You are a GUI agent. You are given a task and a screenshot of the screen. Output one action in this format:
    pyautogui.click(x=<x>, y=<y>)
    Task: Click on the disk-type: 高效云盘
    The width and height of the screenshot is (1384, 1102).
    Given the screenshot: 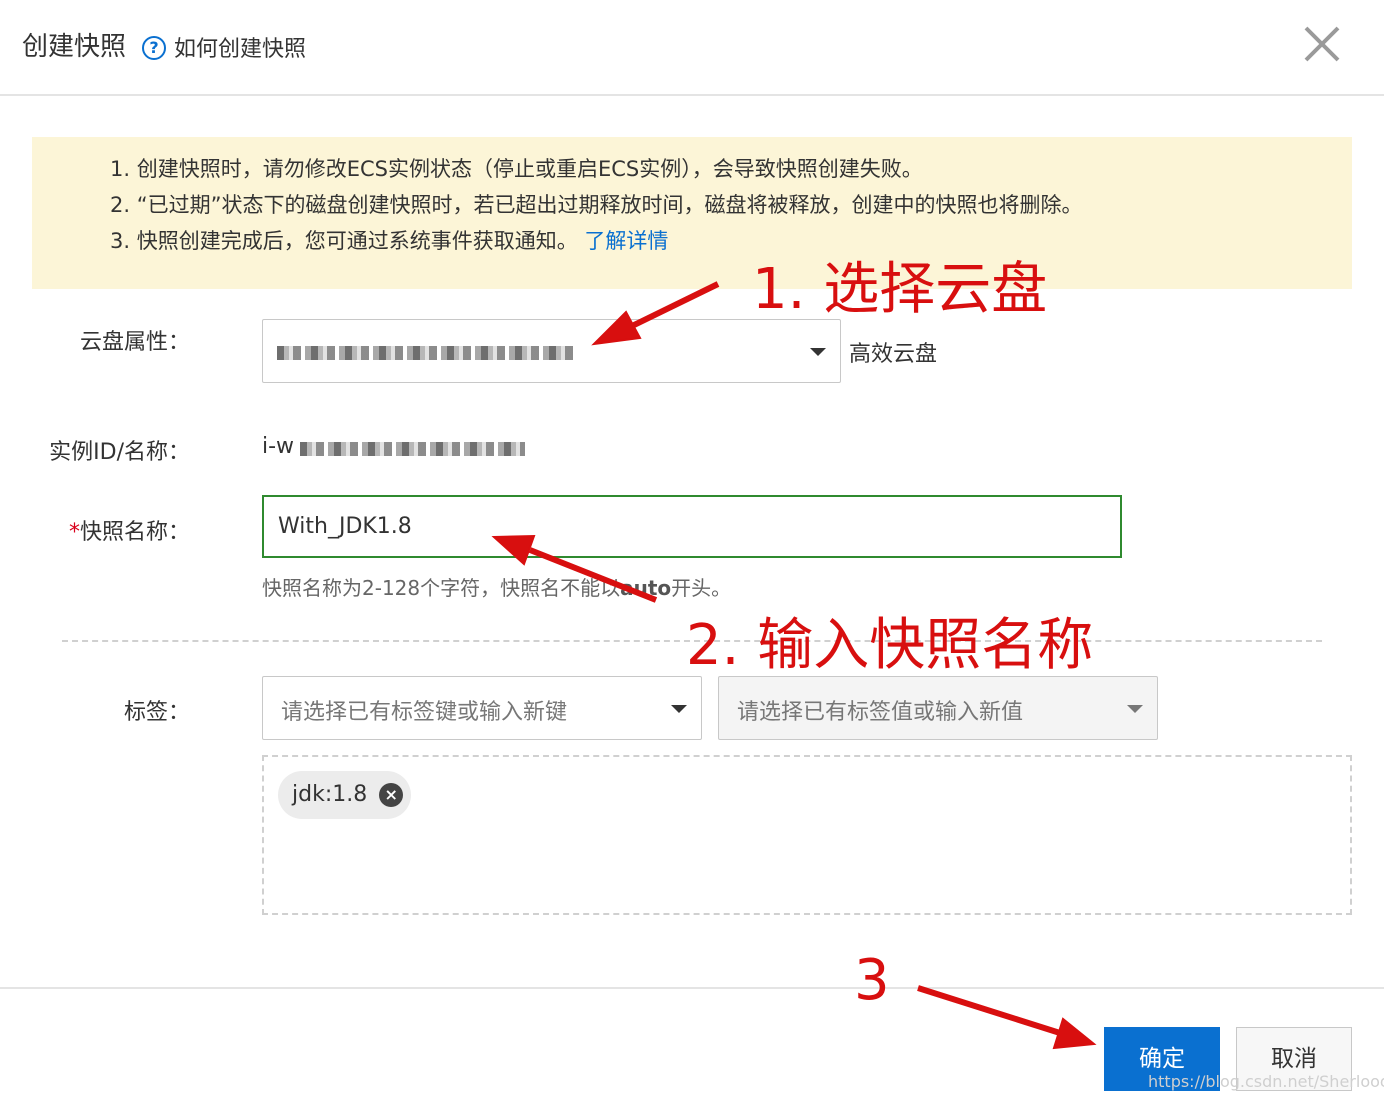 What is the action you would take?
    pyautogui.click(x=893, y=354)
    